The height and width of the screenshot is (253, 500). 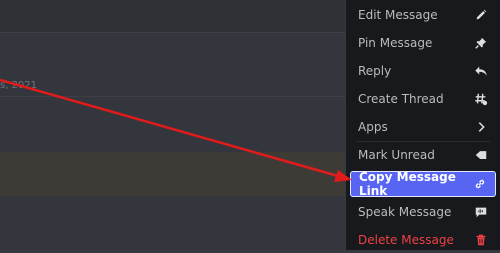 I want to click on pencil-icon, so click(x=481, y=15).